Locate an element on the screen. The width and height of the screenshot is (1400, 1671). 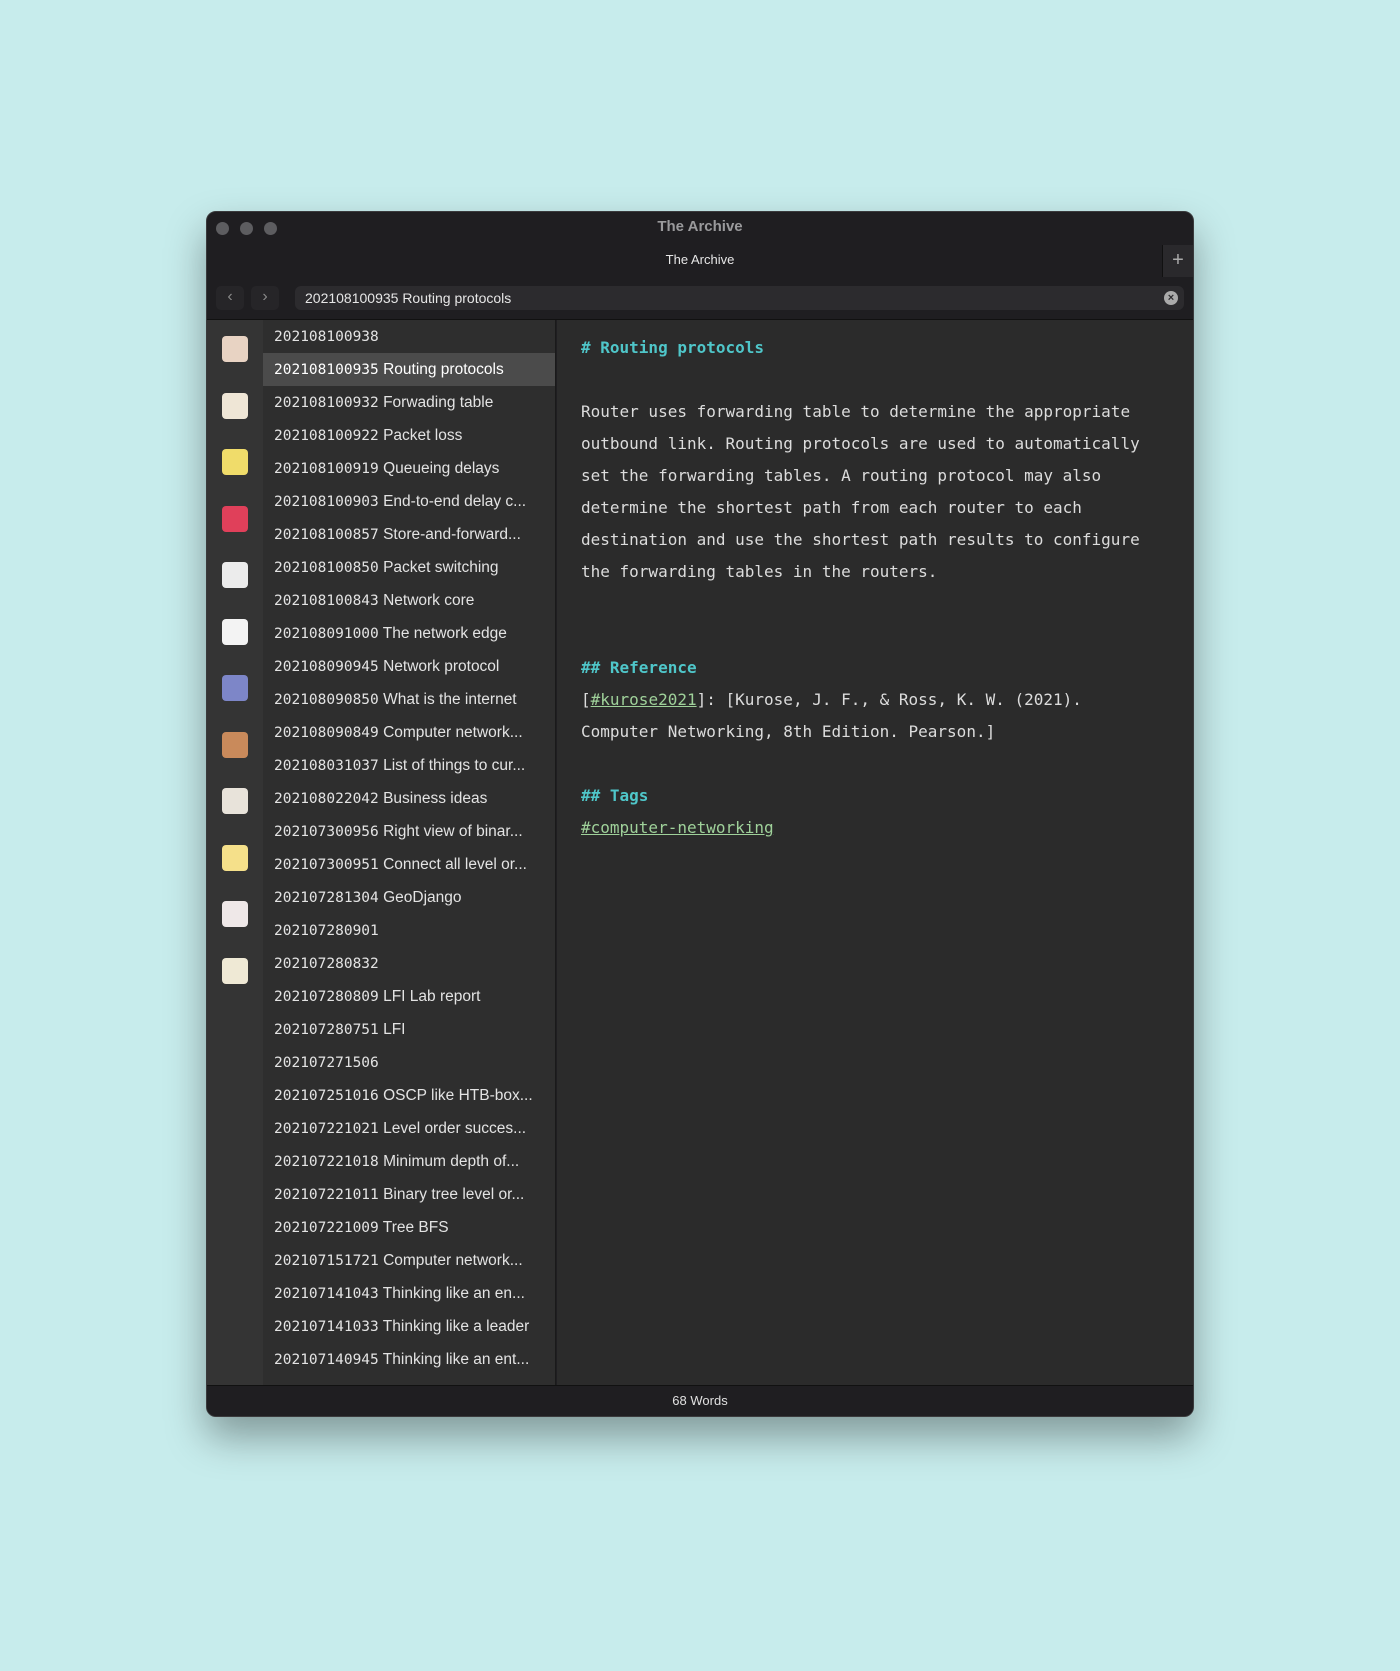
forward-button: › is located at coordinates (265, 298).